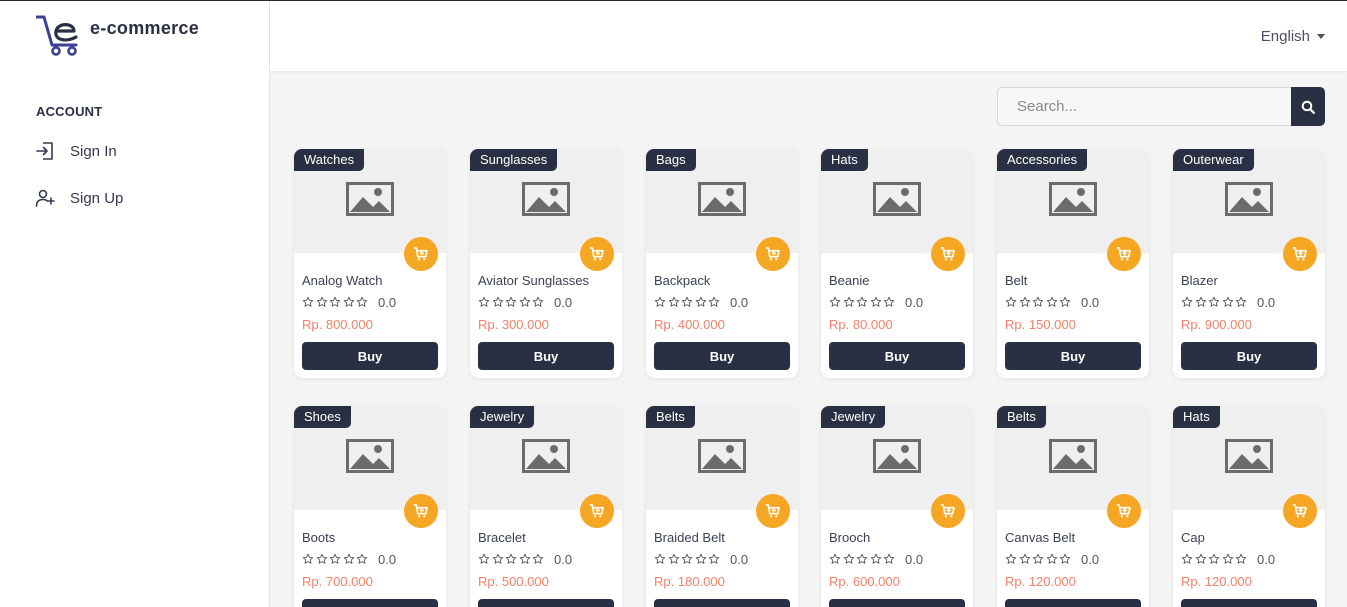 This screenshot has height=607, width=1347. Describe the element at coordinates (1196, 417) in the screenshot. I see `category-badge: Hats` at that location.